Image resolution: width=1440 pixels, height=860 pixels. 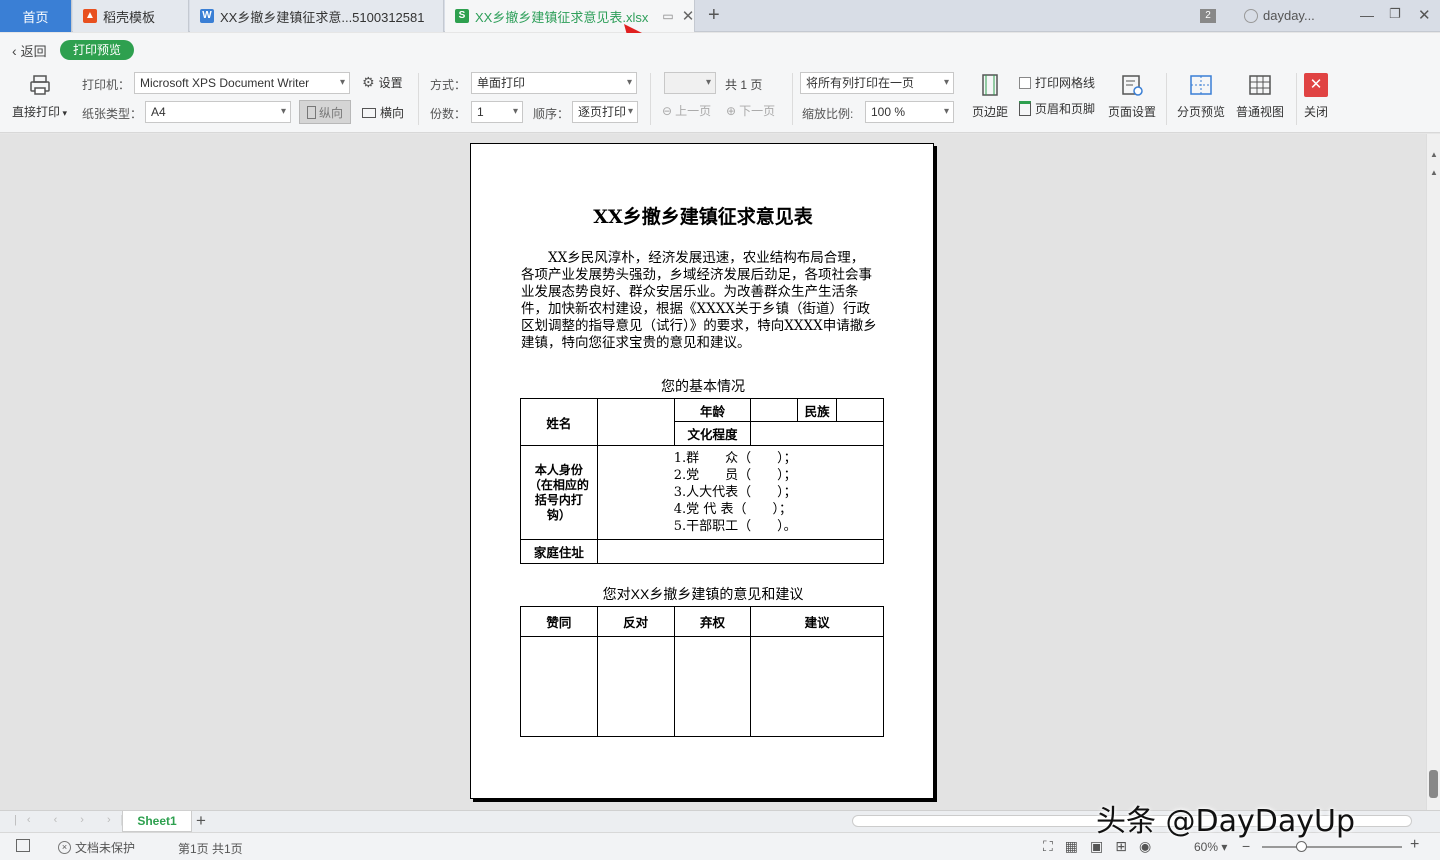 I want to click on close-preview-button: ✕ 关闭, so click(x=1316, y=96).